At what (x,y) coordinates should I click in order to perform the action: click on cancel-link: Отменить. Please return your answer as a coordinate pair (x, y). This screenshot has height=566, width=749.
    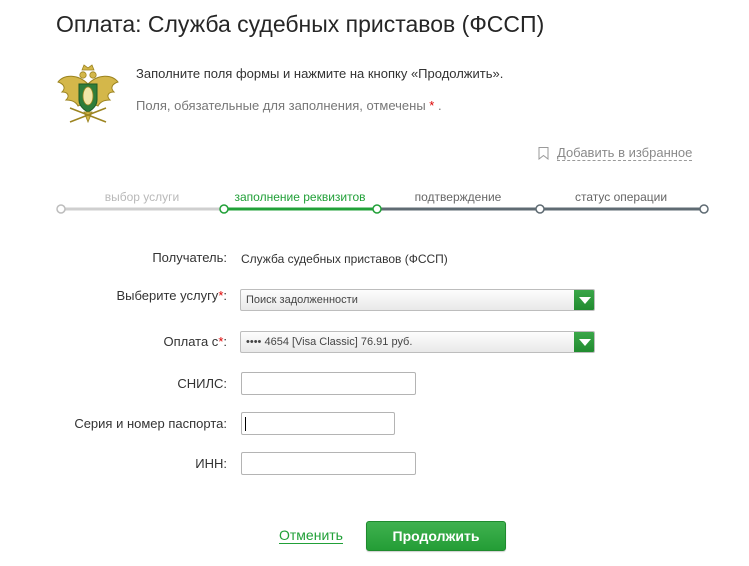
    Looking at the image, I should click on (311, 536).